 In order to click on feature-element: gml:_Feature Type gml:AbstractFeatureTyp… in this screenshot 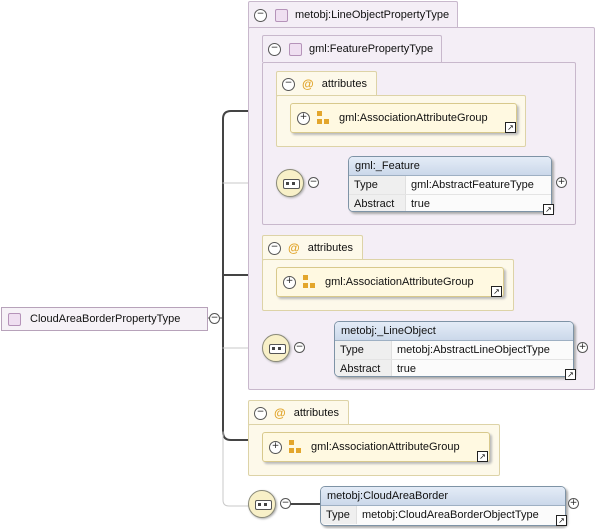, I will do `click(450, 184)`.